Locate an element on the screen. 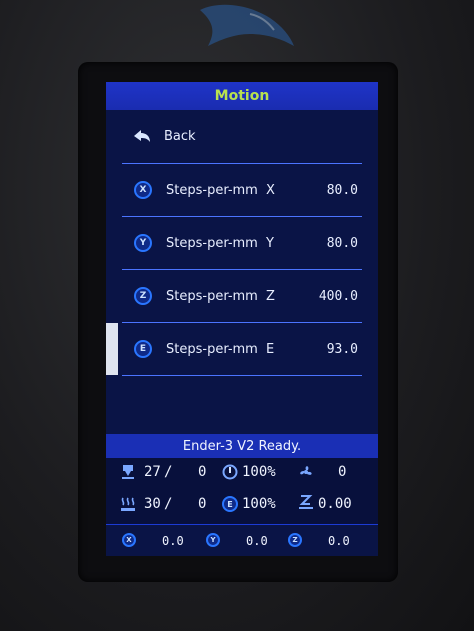 This screenshot has width=474, height=631. z-position-icon: Z is located at coordinates (295, 540).